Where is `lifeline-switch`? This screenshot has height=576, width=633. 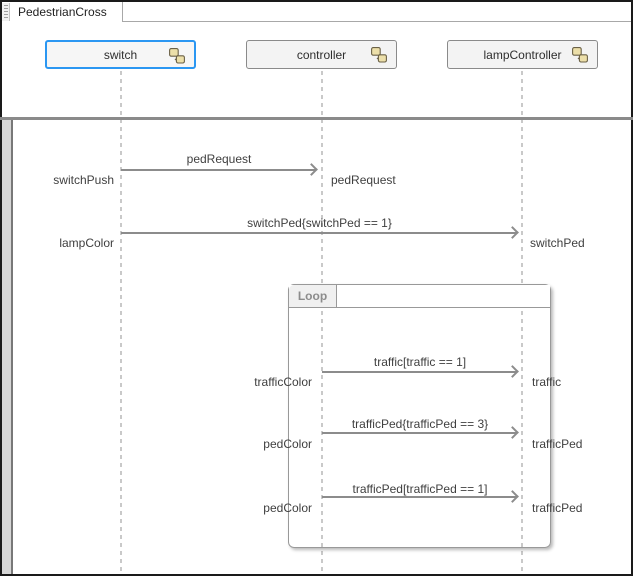 lifeline-switch is located at coordinates (121, 322).